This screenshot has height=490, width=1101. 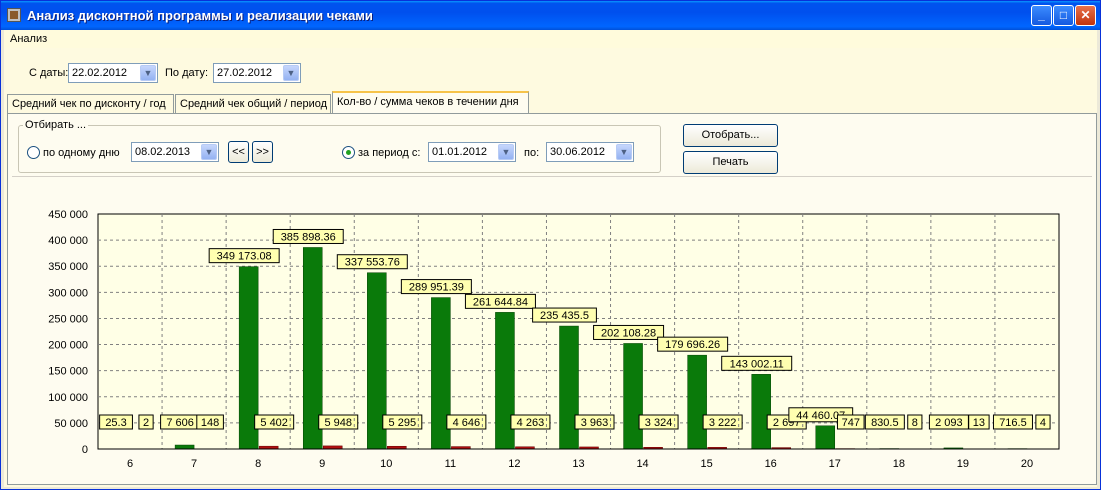 What do you see at coordinates (915, 423) in the screenshot?
I see `count-data-label: 8` at bounding box center [915, 423].